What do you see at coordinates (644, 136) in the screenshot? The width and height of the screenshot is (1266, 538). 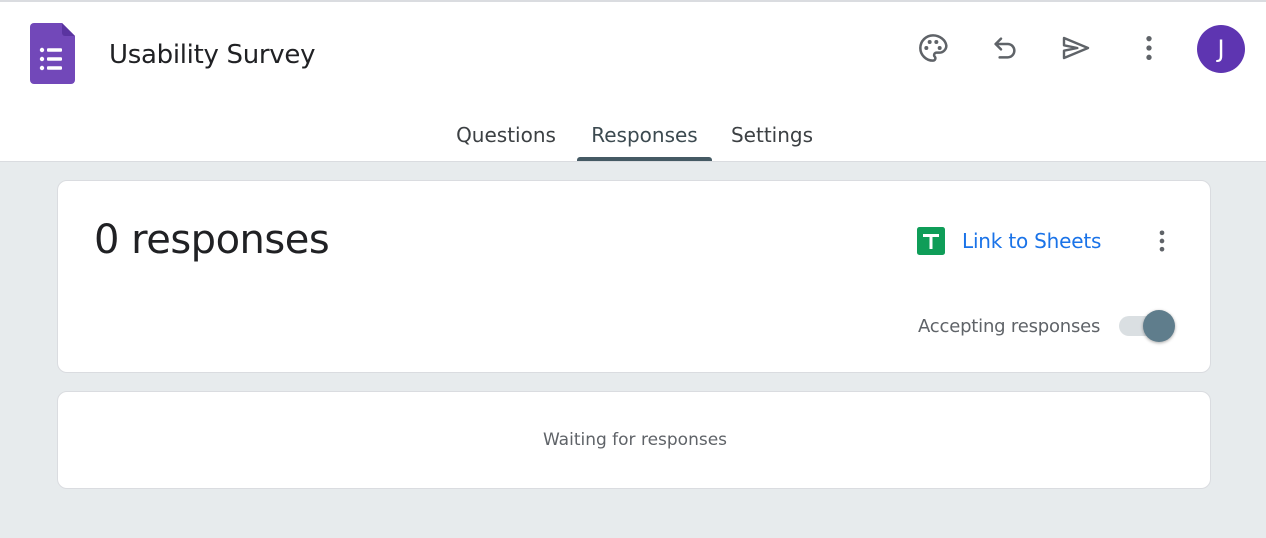 I see `tab-responses: Responses` at bounding box center [644, 136].